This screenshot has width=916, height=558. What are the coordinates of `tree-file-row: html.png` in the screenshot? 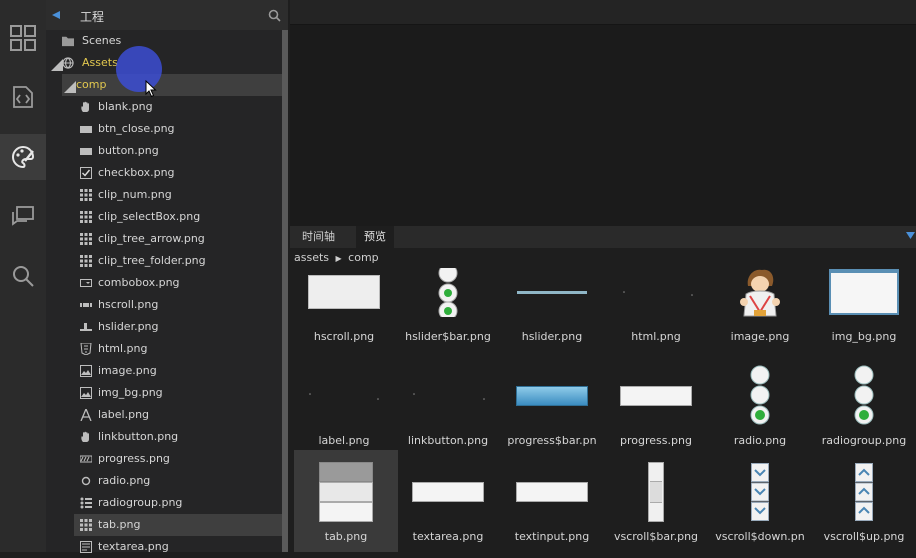 It's located at (164, 349).